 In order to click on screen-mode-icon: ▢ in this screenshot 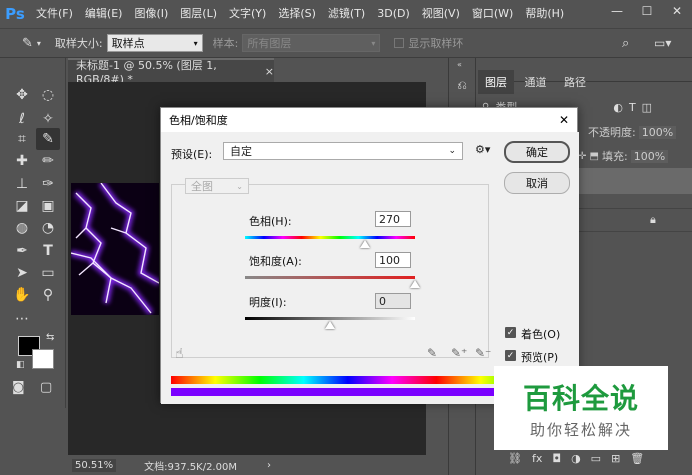, I will do `click(46, 387)`.